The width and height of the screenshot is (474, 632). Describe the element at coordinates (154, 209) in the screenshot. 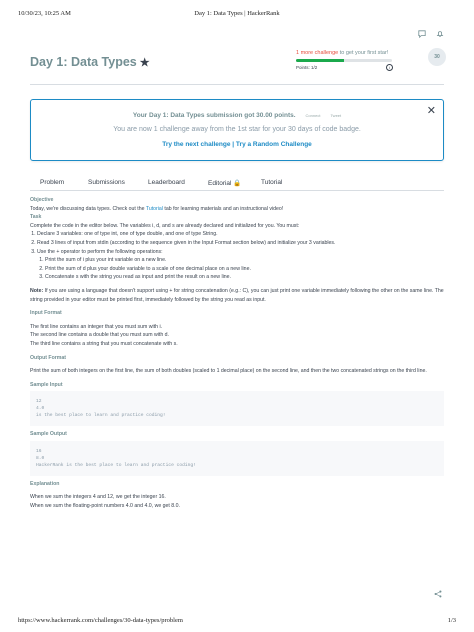

I see `tutorial-link: Tutorial` at that location.